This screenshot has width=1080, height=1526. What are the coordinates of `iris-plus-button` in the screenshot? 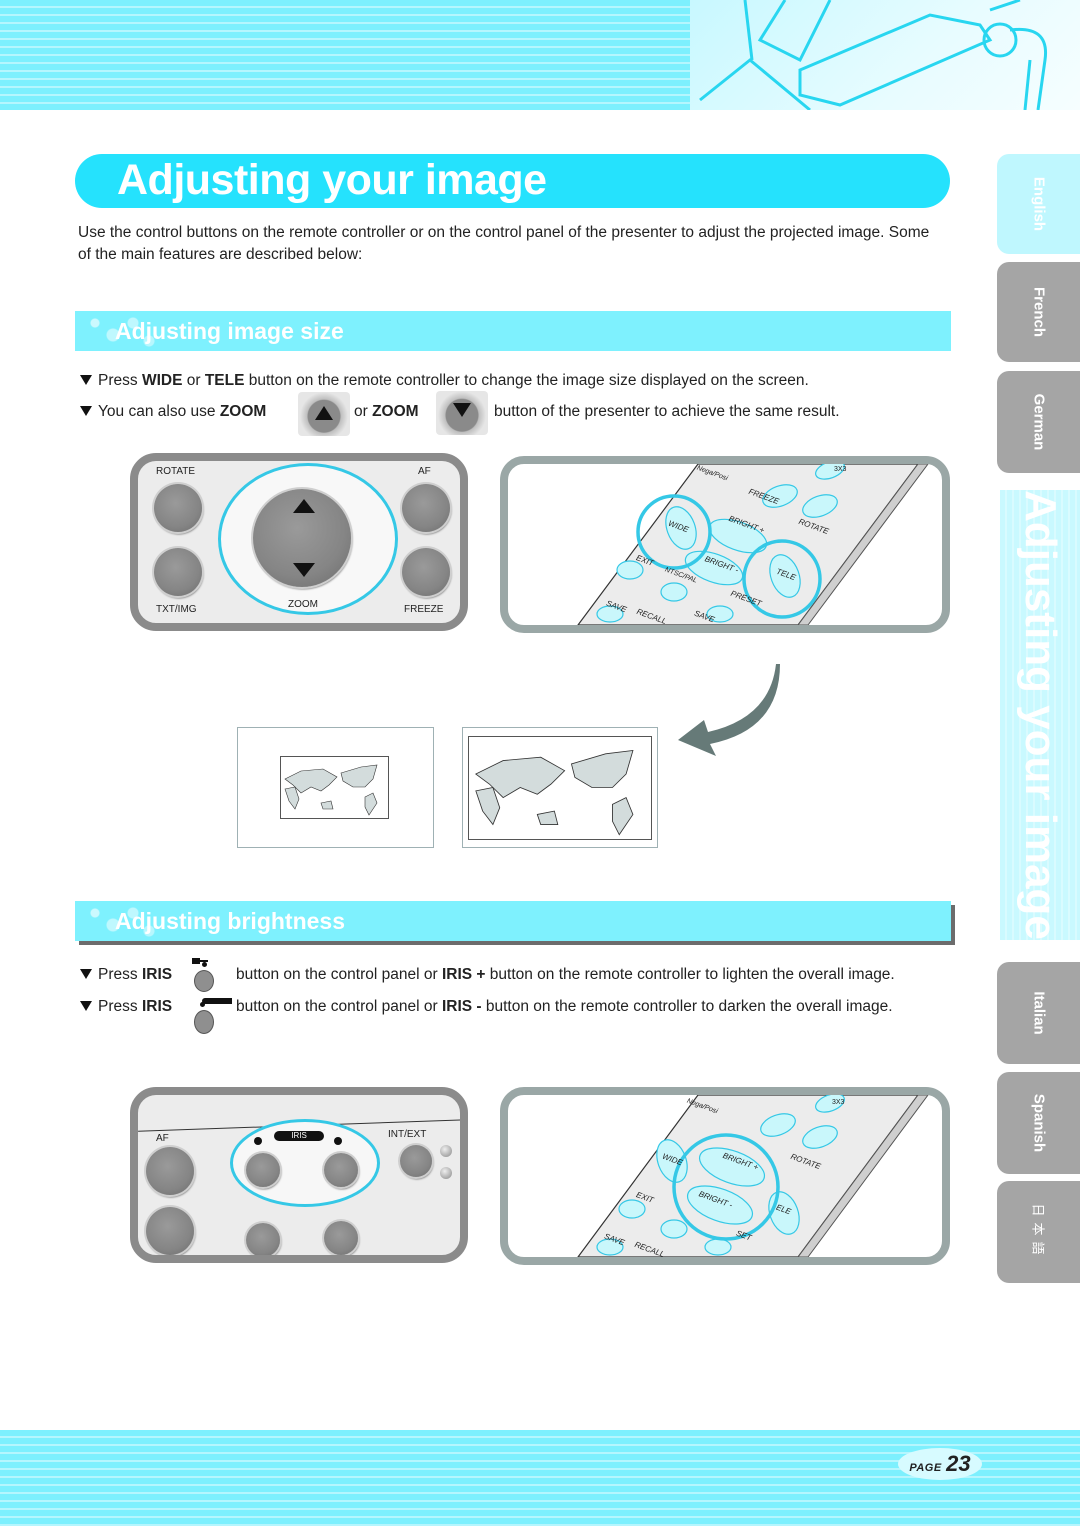 It's located at (341, 1170).